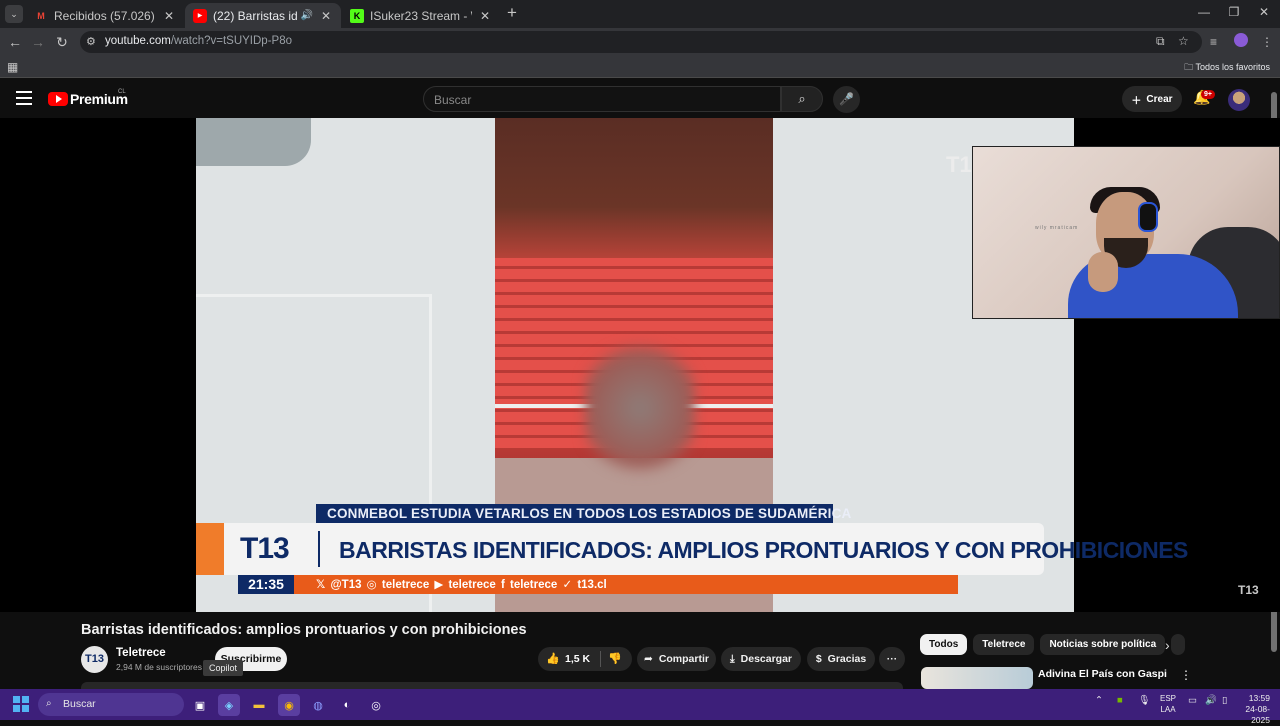  I want to click on corner-logo: T13, so click(1248, 590).